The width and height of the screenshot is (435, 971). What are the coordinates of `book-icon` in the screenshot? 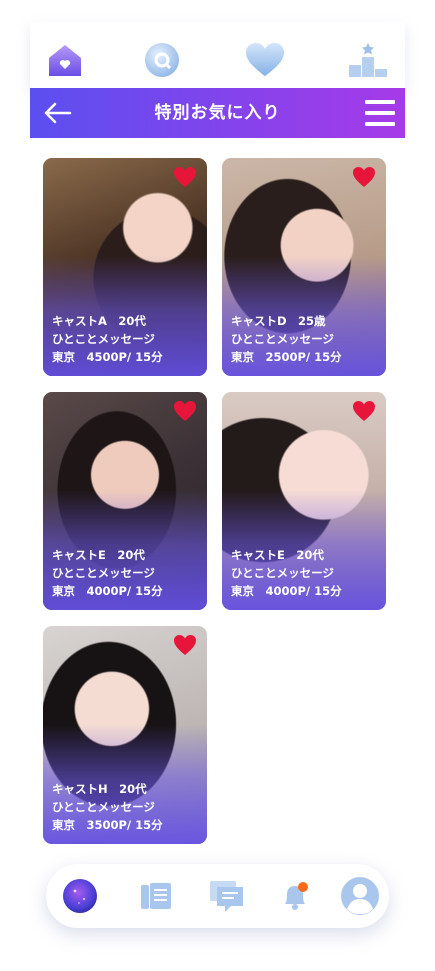 It's located at (156, 896).